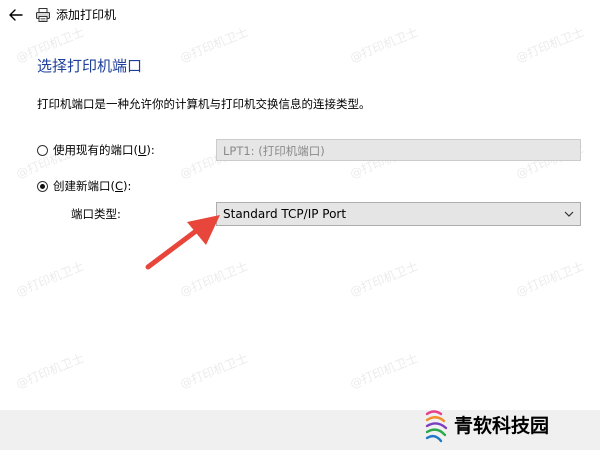 The height and width of the screenshot is (450, 600). I want to click on printer-icon, so click(43, 15).